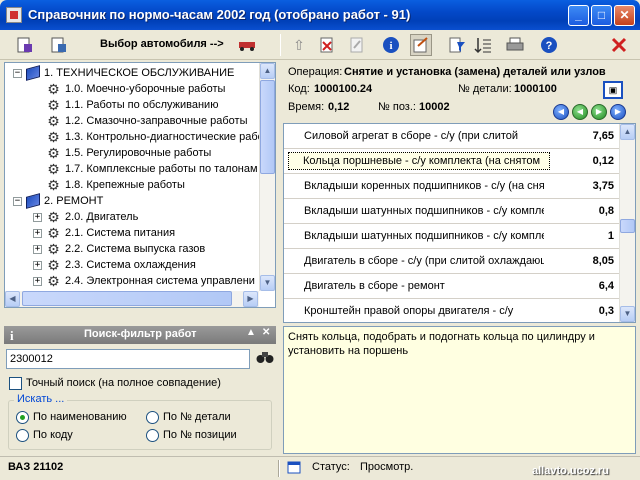  Describe the element at coordinates (128, 359) in the screenshot. I see `search-input` at that location.